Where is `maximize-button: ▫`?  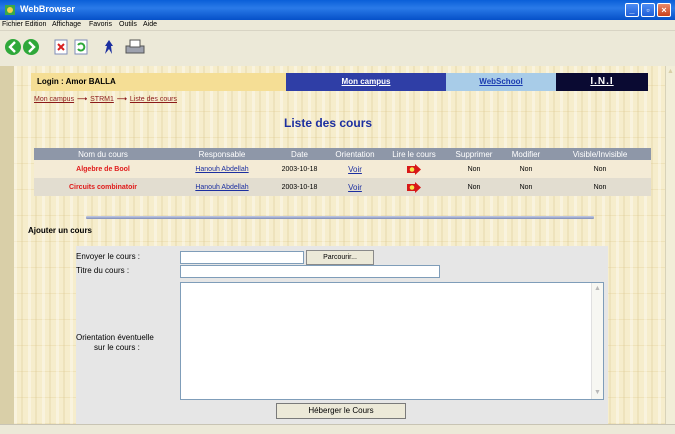 maximize-button: ▫ is located at coordinates (648, 10).